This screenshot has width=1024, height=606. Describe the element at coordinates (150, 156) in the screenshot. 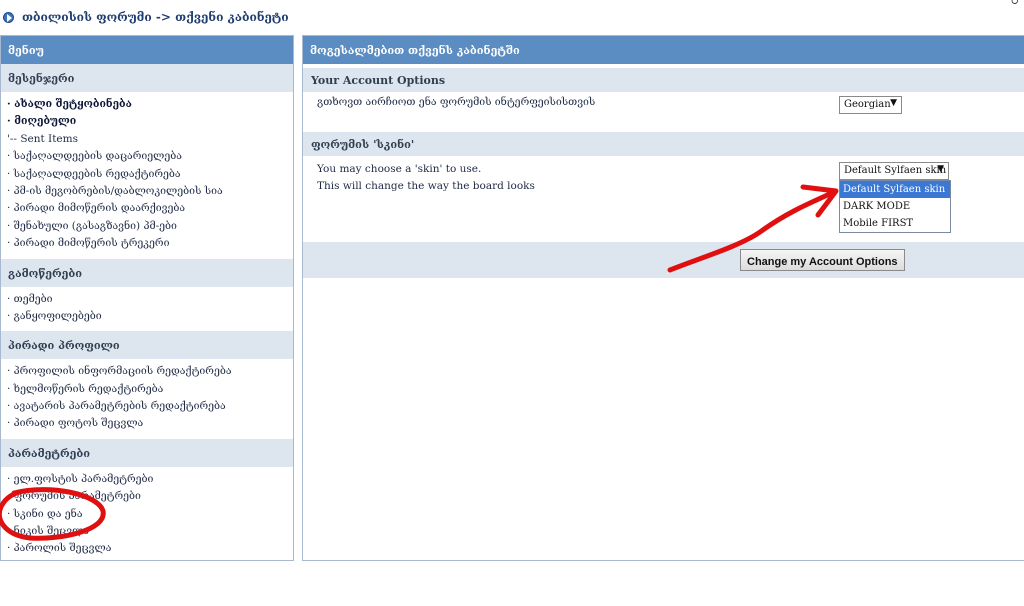

I see `sidebar-item: · საქაღალდეების დაცარიელება` at that location.